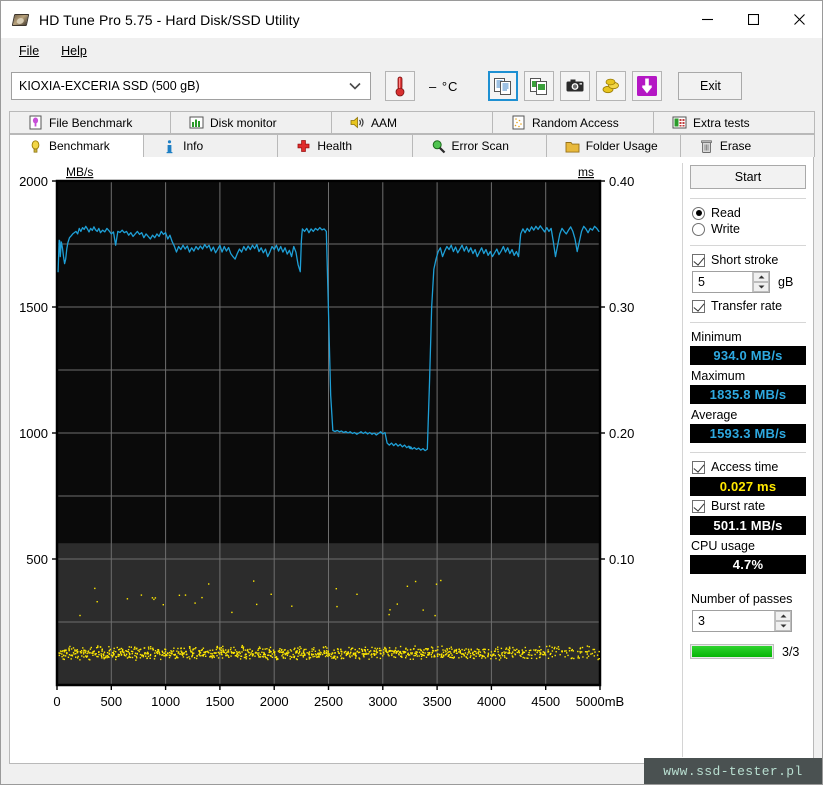 The height and width of the screenshot is (785, 823). Describe the element at coordinates (572, 146) in the screenshot. I see `folder-icon` at that location.